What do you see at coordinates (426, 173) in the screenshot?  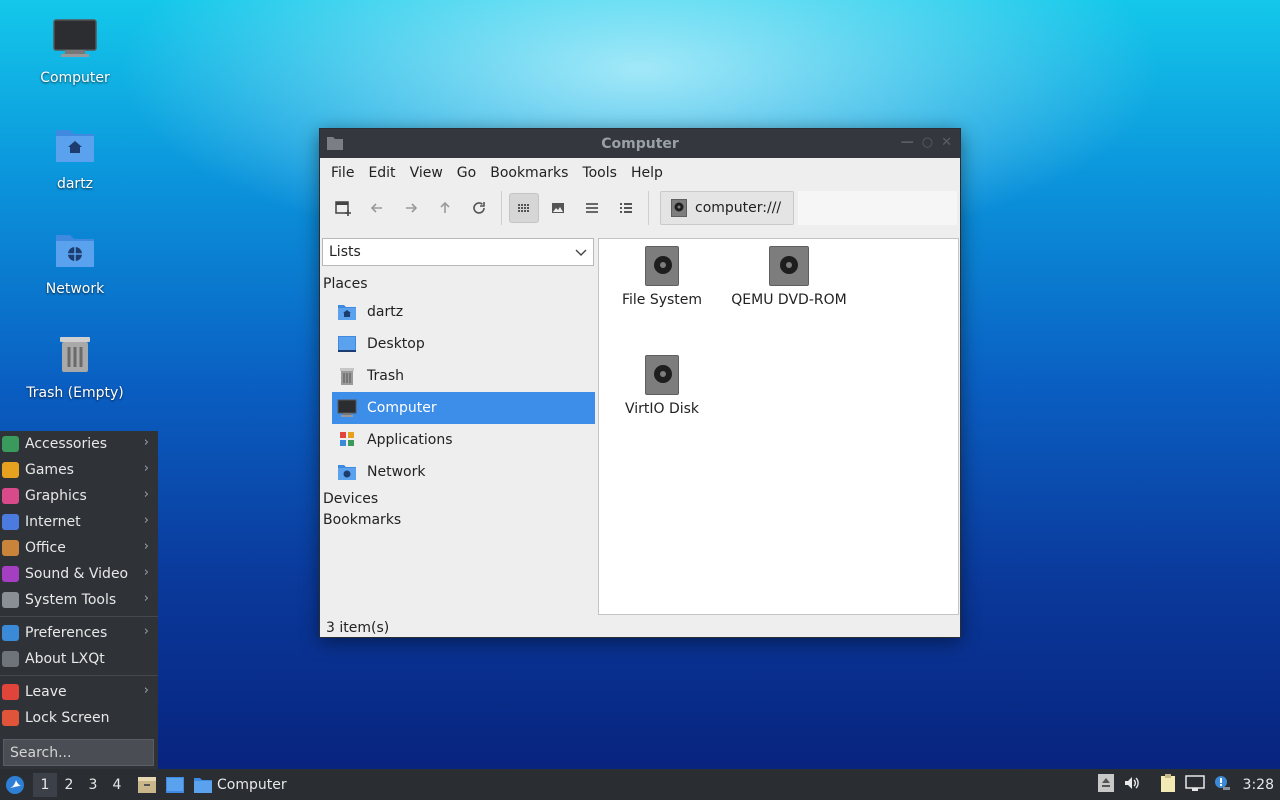 I see `menu-view: View` at bounding box center [426, 173].